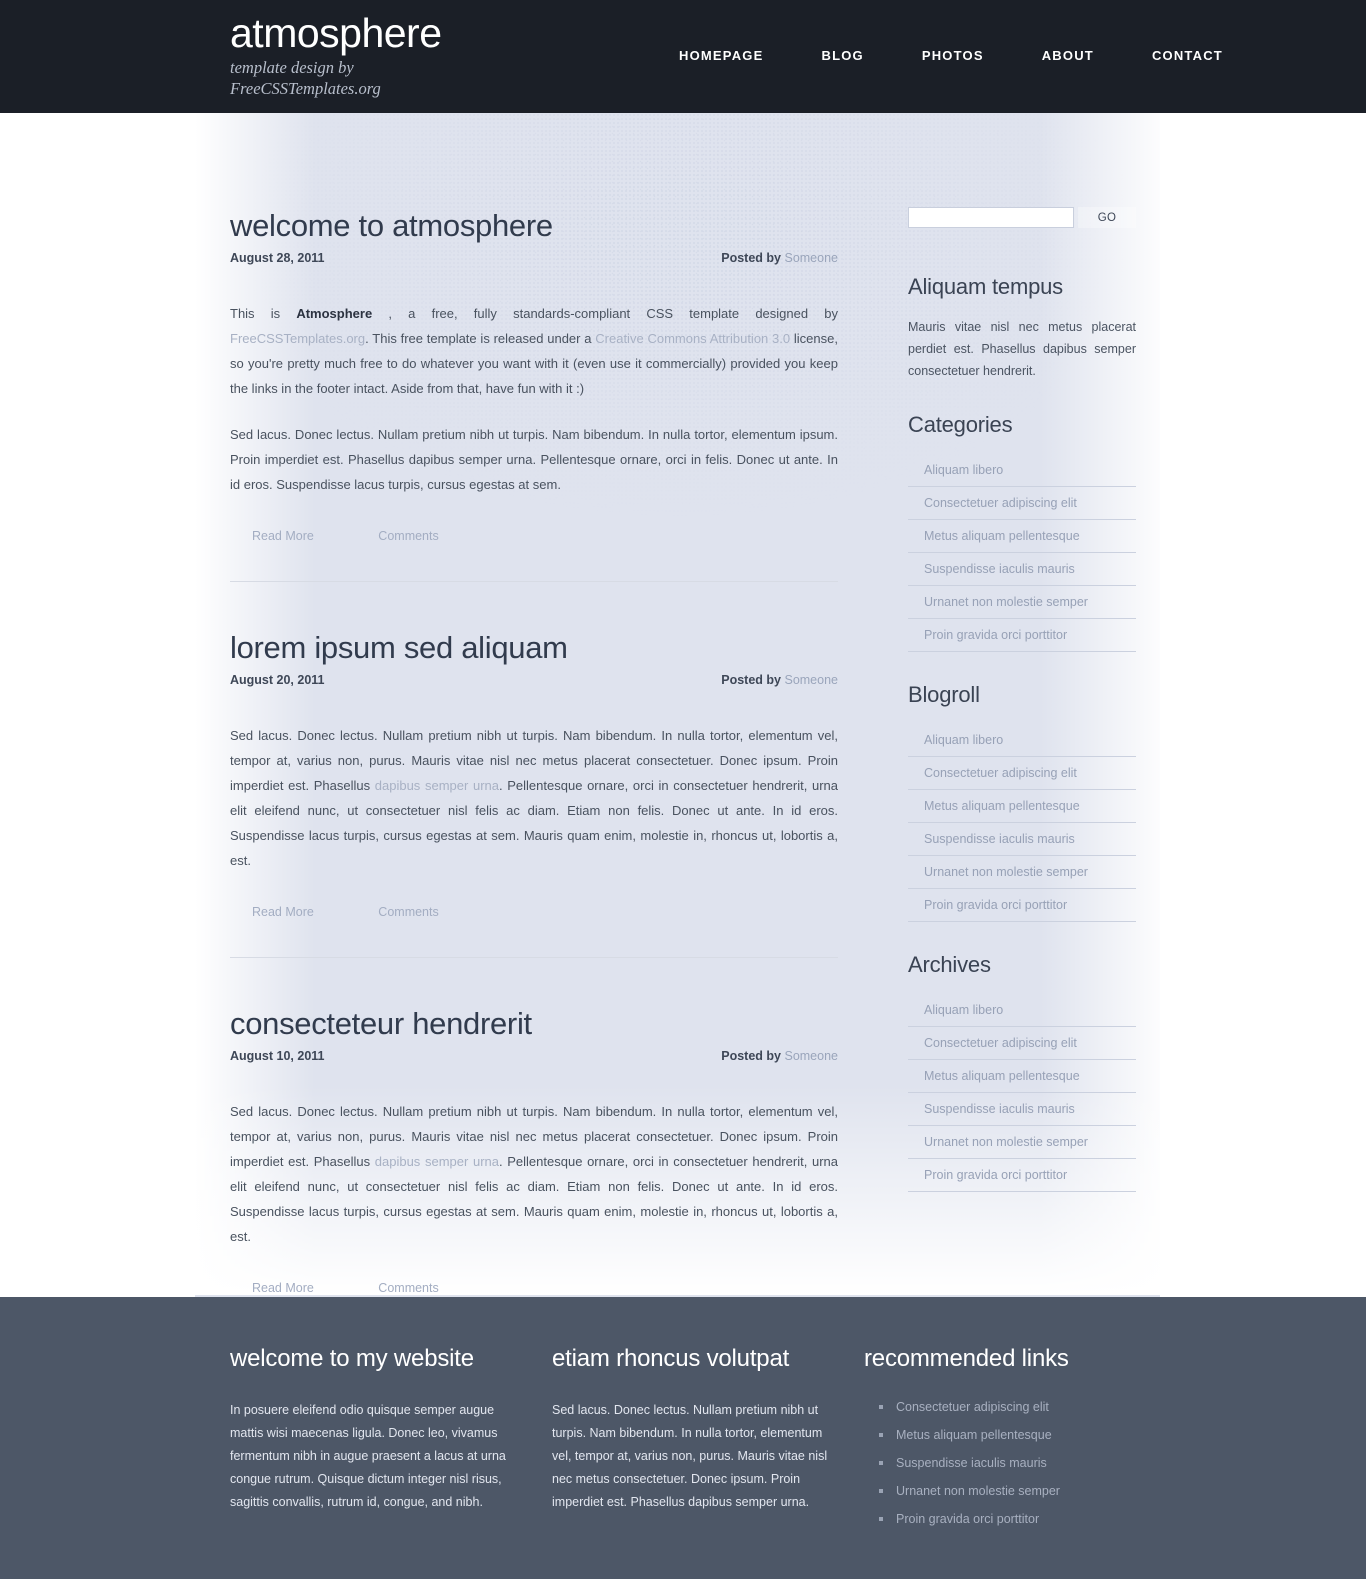 This screenshot has height=1579, width=1366. I want to click on blogroll-link: Metus aliquam pellentesque, so click(1022, 806).